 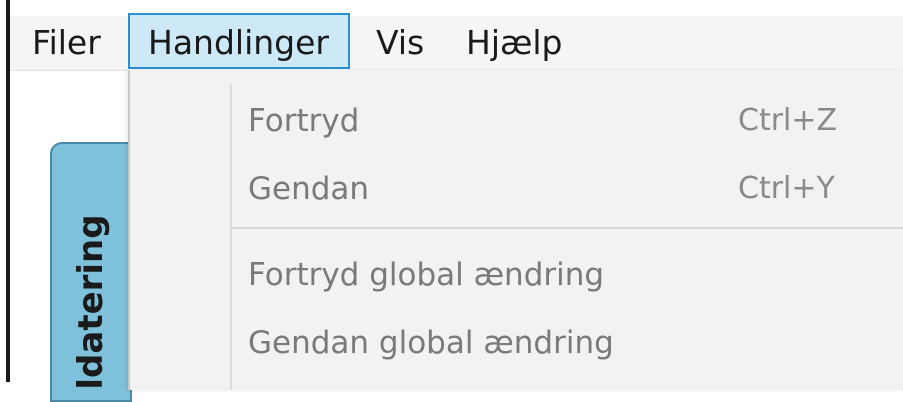 What do you see at coordinates (66, 43) in the screenshot?
I see `menu-filer: Filer` at bounding box center [66, 43].